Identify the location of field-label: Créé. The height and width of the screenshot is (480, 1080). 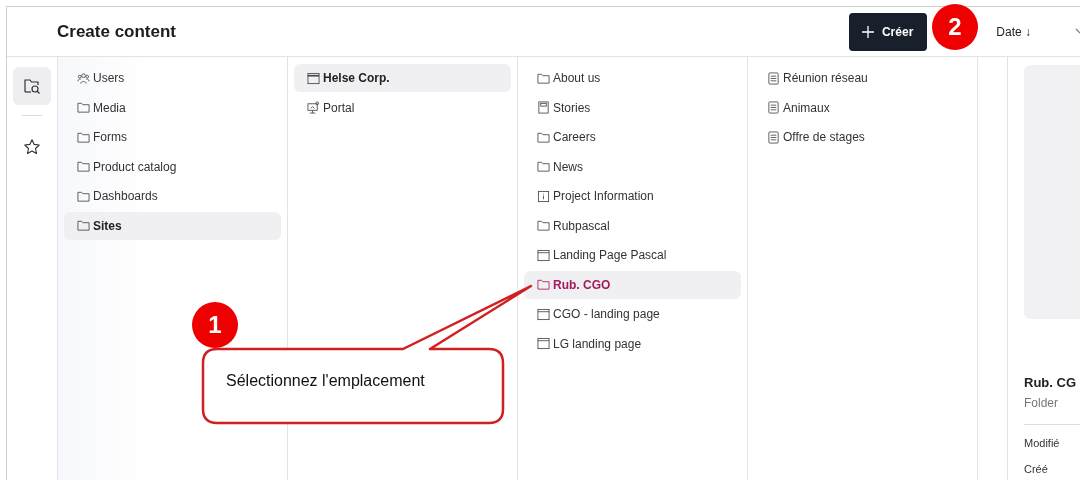
(1036, 469).